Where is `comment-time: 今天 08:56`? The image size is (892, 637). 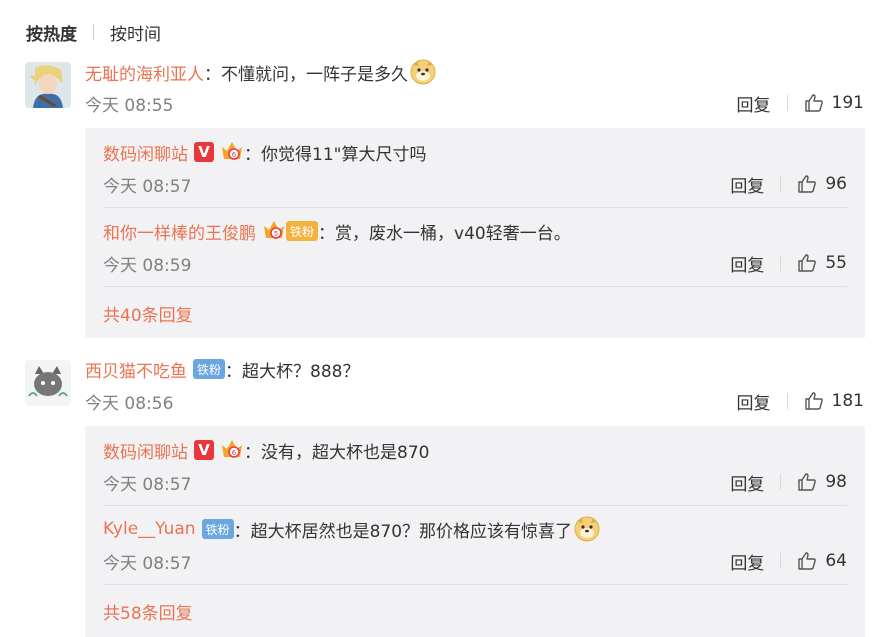 comment-time: 今天 08:56 is located at coordinates (129, 403).